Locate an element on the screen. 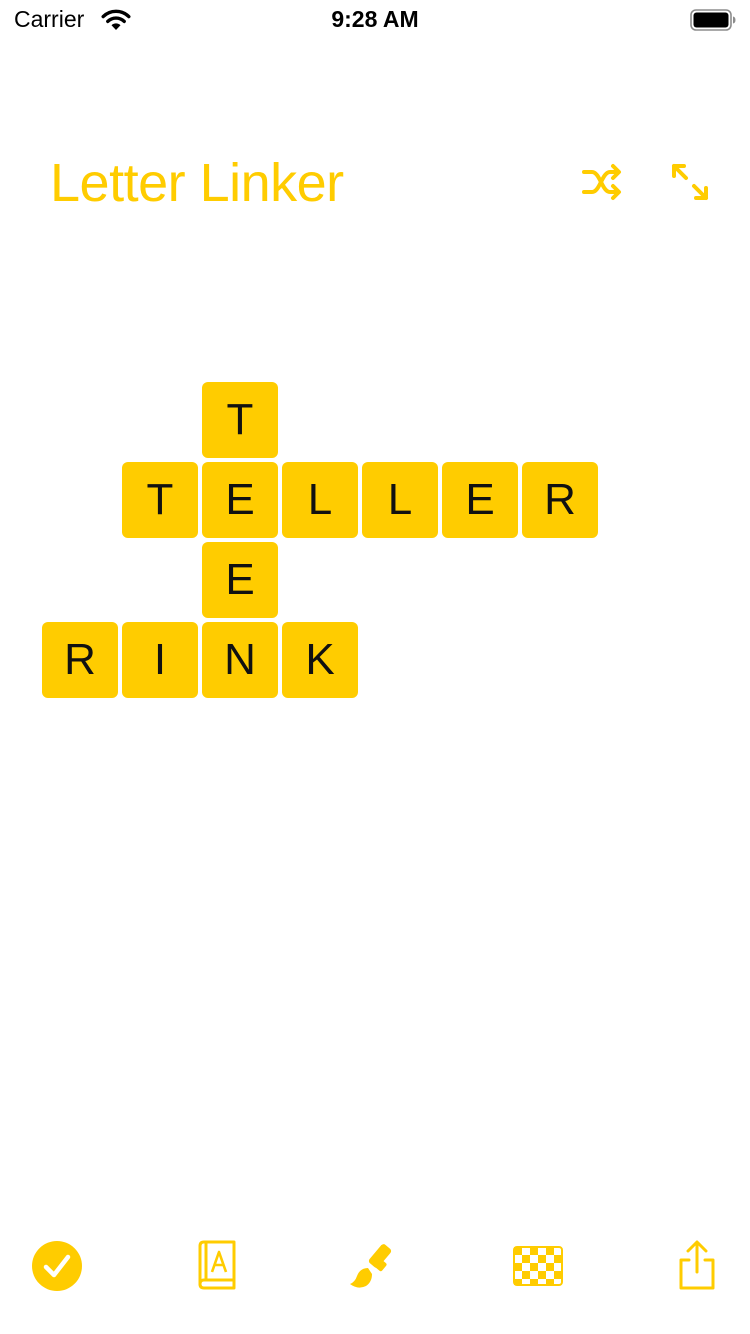 The width and height of the screenshot is (750, 1334). theme-button is located at coordinates (374, 1266).